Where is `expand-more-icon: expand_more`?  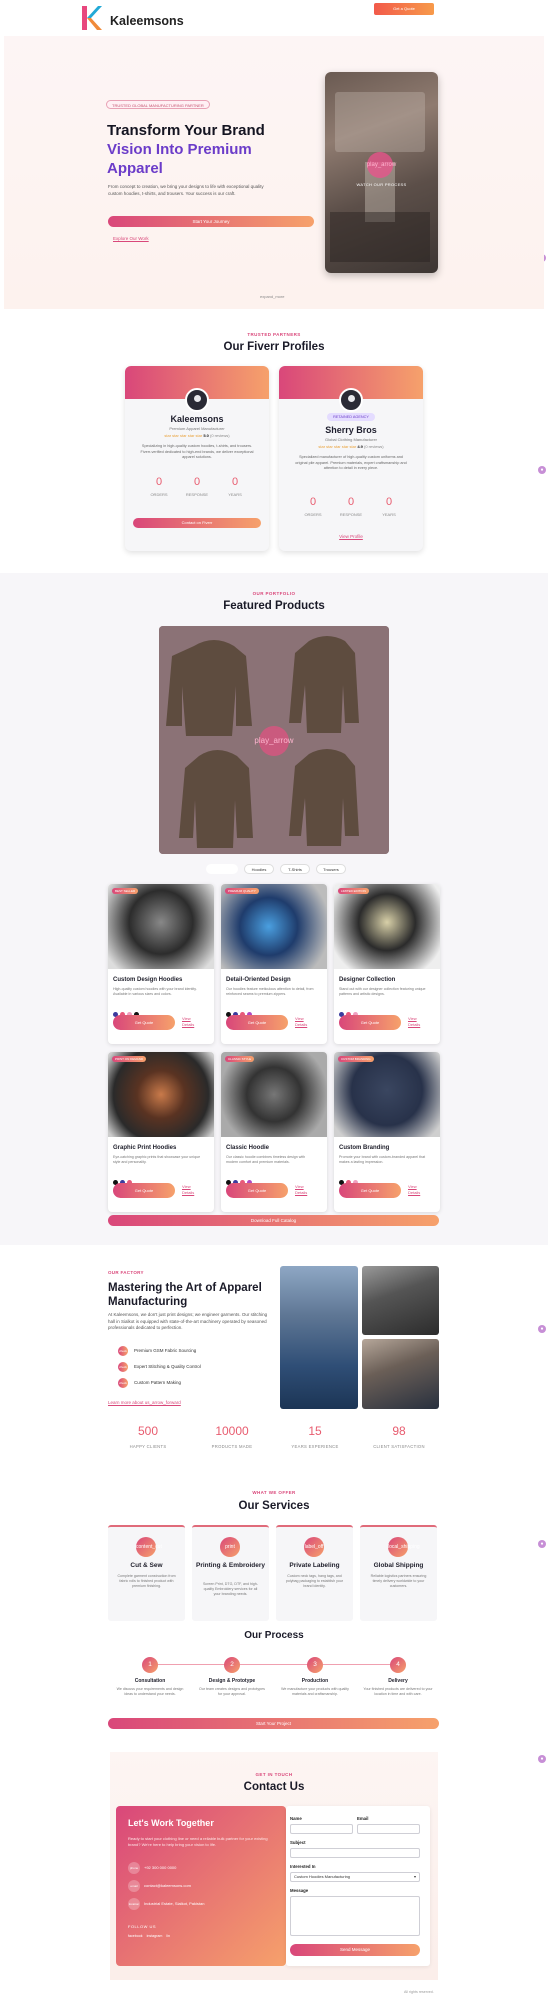
expand-more-icon: expand_more is located at coordinates (272, 296).